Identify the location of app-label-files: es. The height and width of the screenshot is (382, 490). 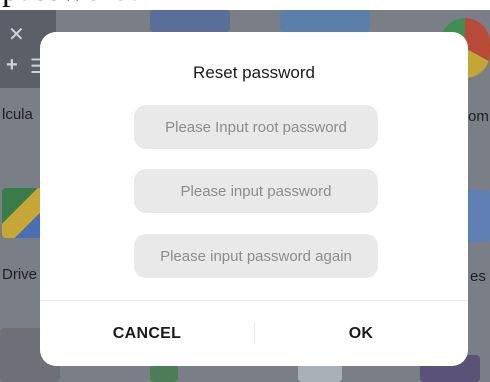
(478, 276).